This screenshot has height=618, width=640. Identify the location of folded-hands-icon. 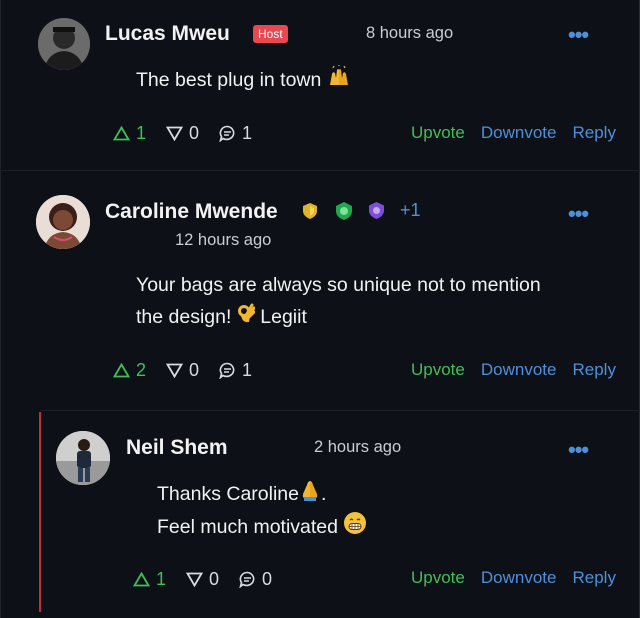
(310, 495).